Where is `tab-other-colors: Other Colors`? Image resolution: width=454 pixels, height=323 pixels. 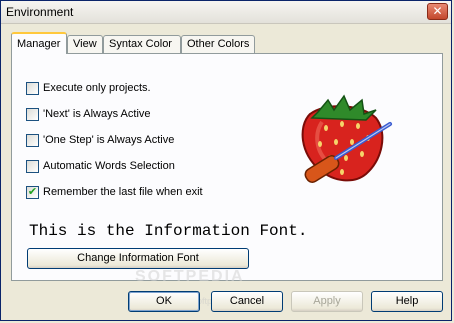
tab-other-colors: Other Colors is located at coordinates (218, 44).